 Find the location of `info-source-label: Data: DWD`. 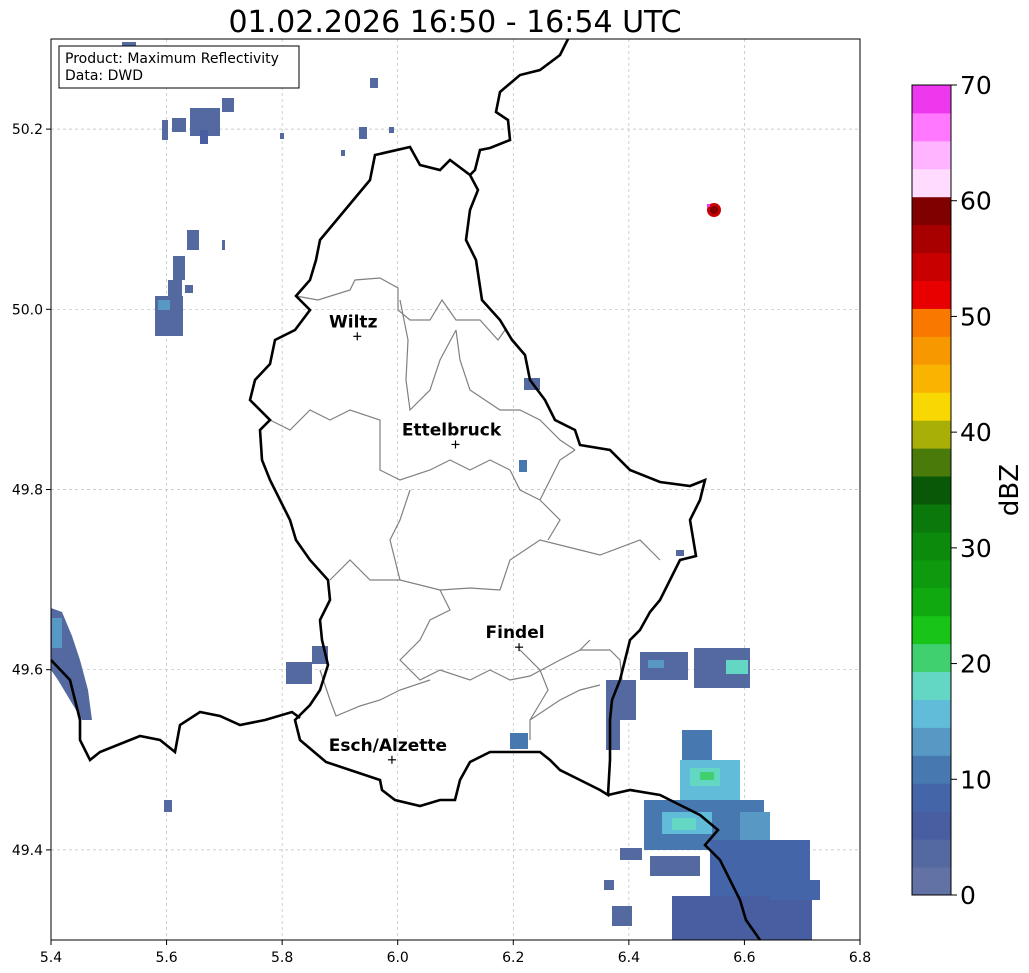

info-source-label: Data: DWD is located at coordinates (104, 76).